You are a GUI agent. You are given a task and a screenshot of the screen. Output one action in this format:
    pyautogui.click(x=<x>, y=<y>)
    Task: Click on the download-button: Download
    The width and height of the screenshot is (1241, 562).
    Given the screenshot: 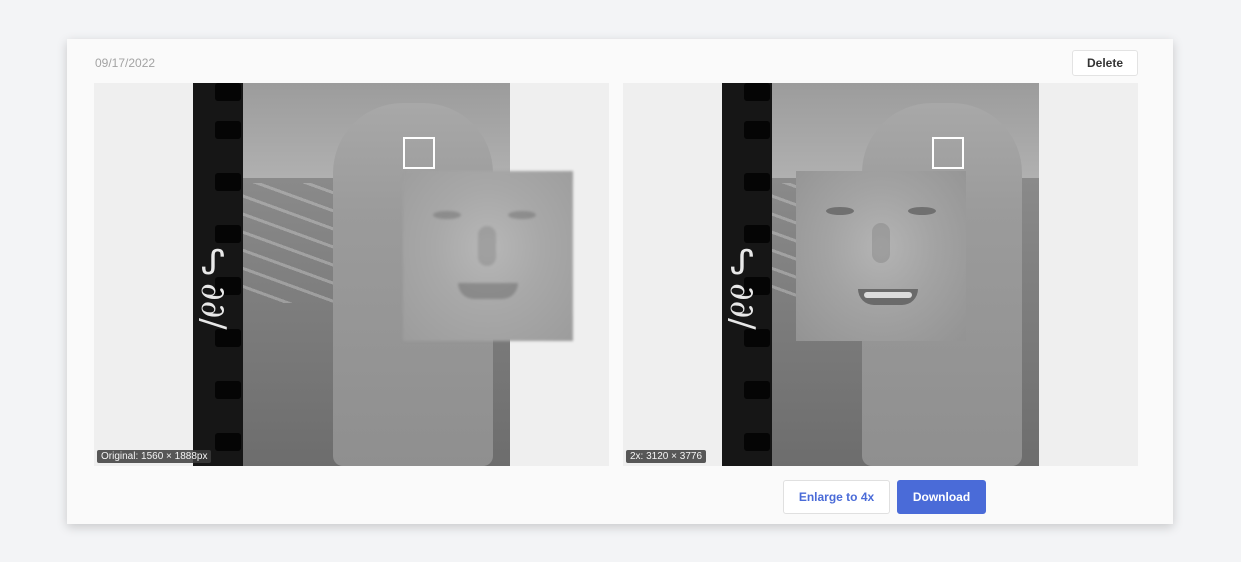 What is the action you would take?
    pyautogui.click(x=941, y=497)
    